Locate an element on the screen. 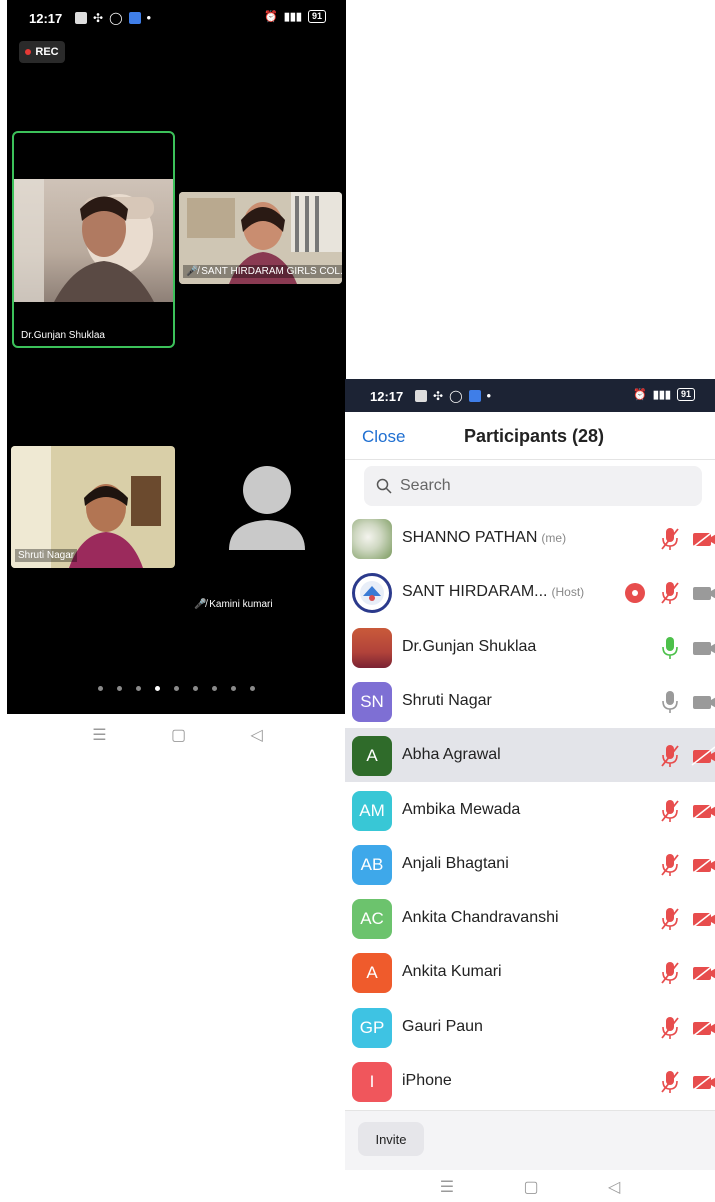  video-tile-shruti: Shruti Nagar is located at coordinates (93, 507).